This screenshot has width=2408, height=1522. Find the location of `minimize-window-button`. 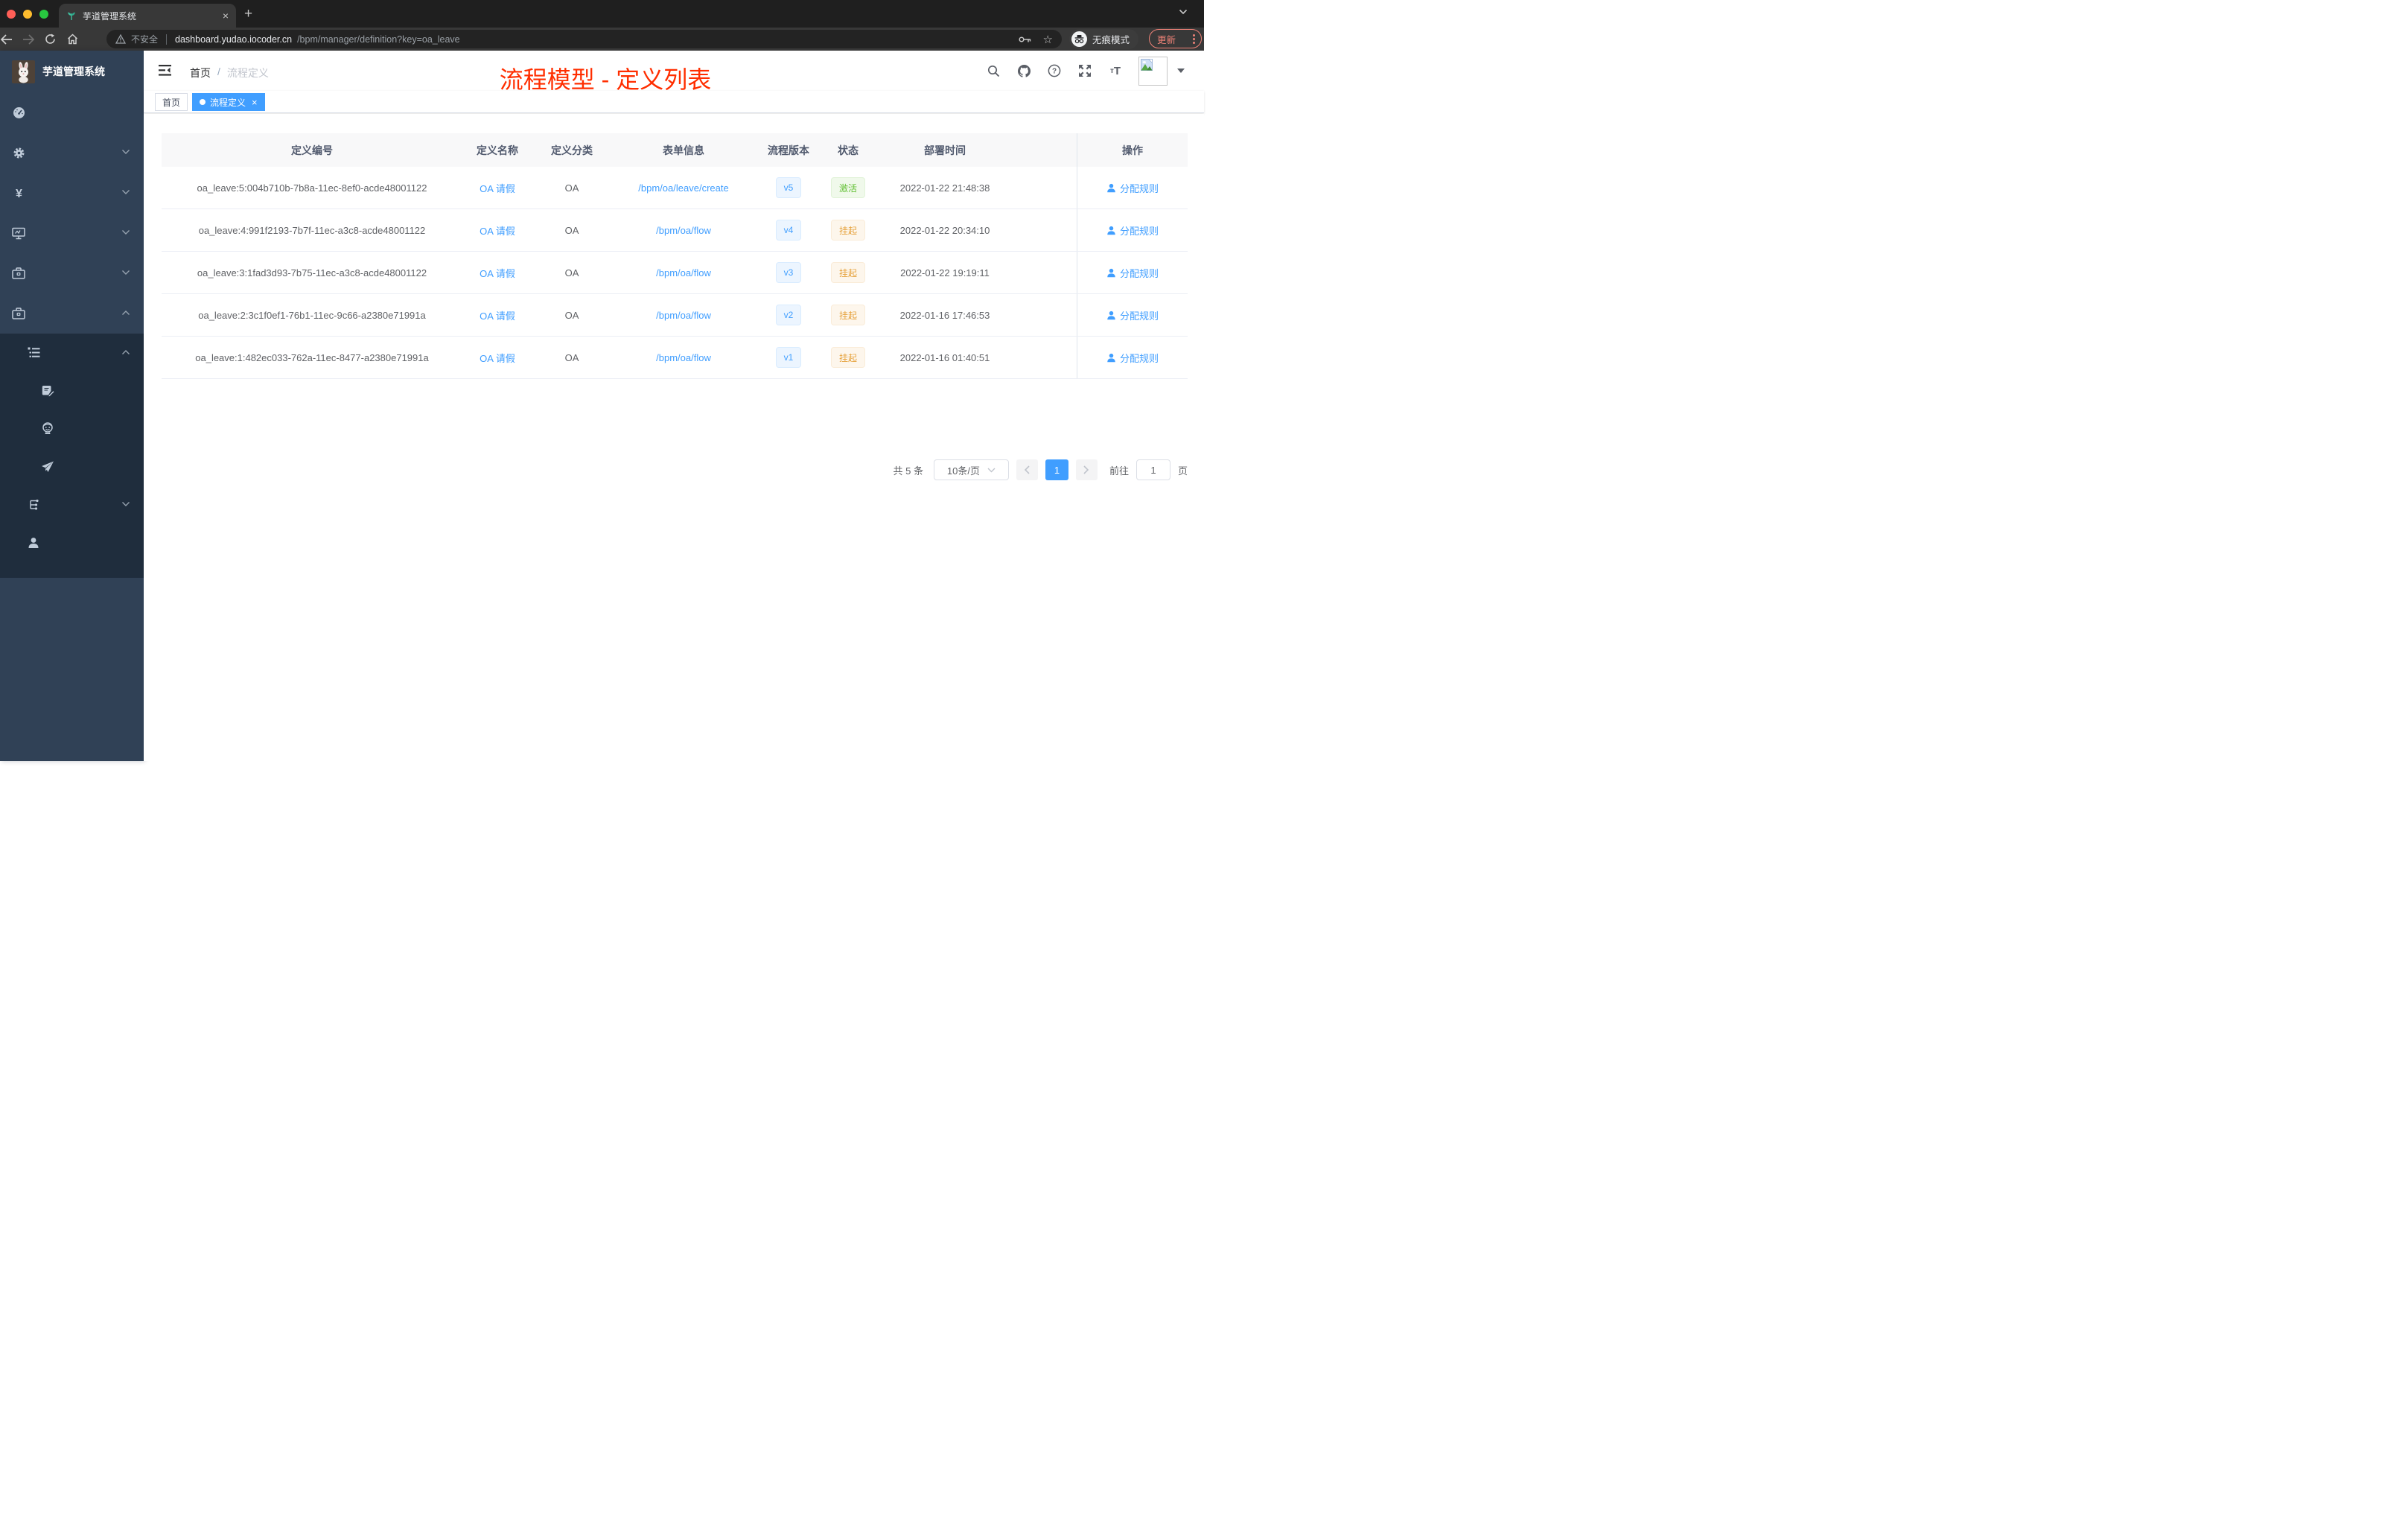

minimize-window-button is located at coordinates (27, 14).